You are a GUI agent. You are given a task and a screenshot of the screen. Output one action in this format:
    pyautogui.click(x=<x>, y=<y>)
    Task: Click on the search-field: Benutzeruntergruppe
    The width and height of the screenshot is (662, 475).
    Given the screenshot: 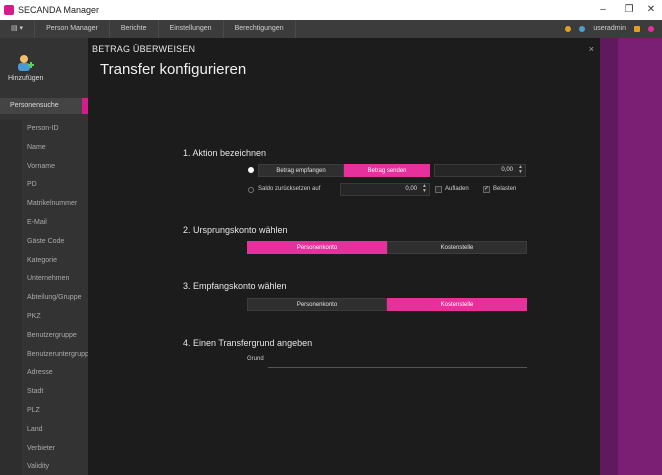 What is the action you would take?
    pyautogui.click(x=44, y=355)
    